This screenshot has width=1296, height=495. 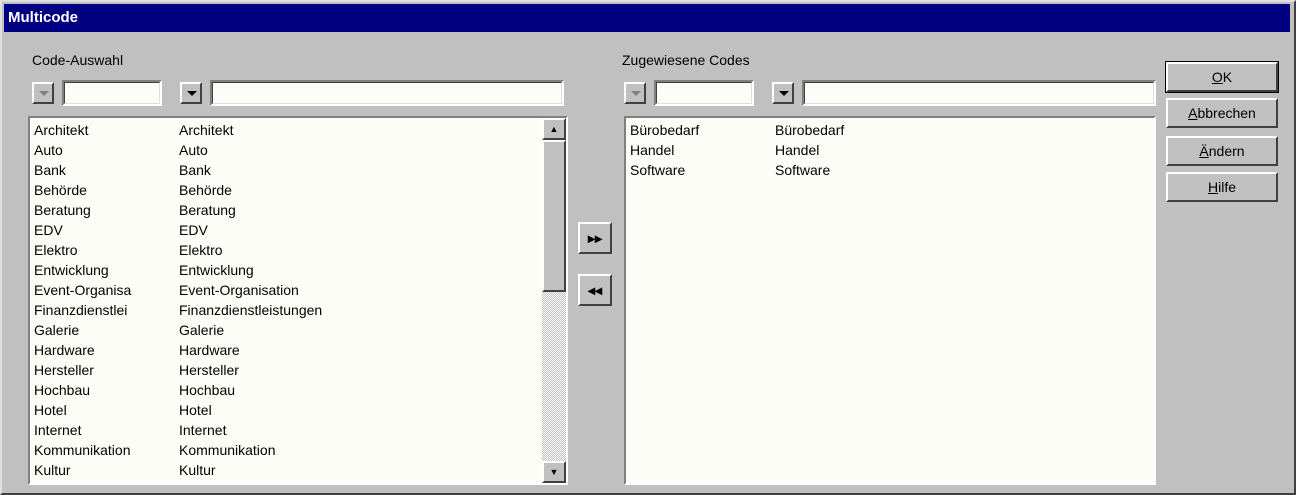 I want to click on item-name: Hochbau, so click(x=207, y=390).